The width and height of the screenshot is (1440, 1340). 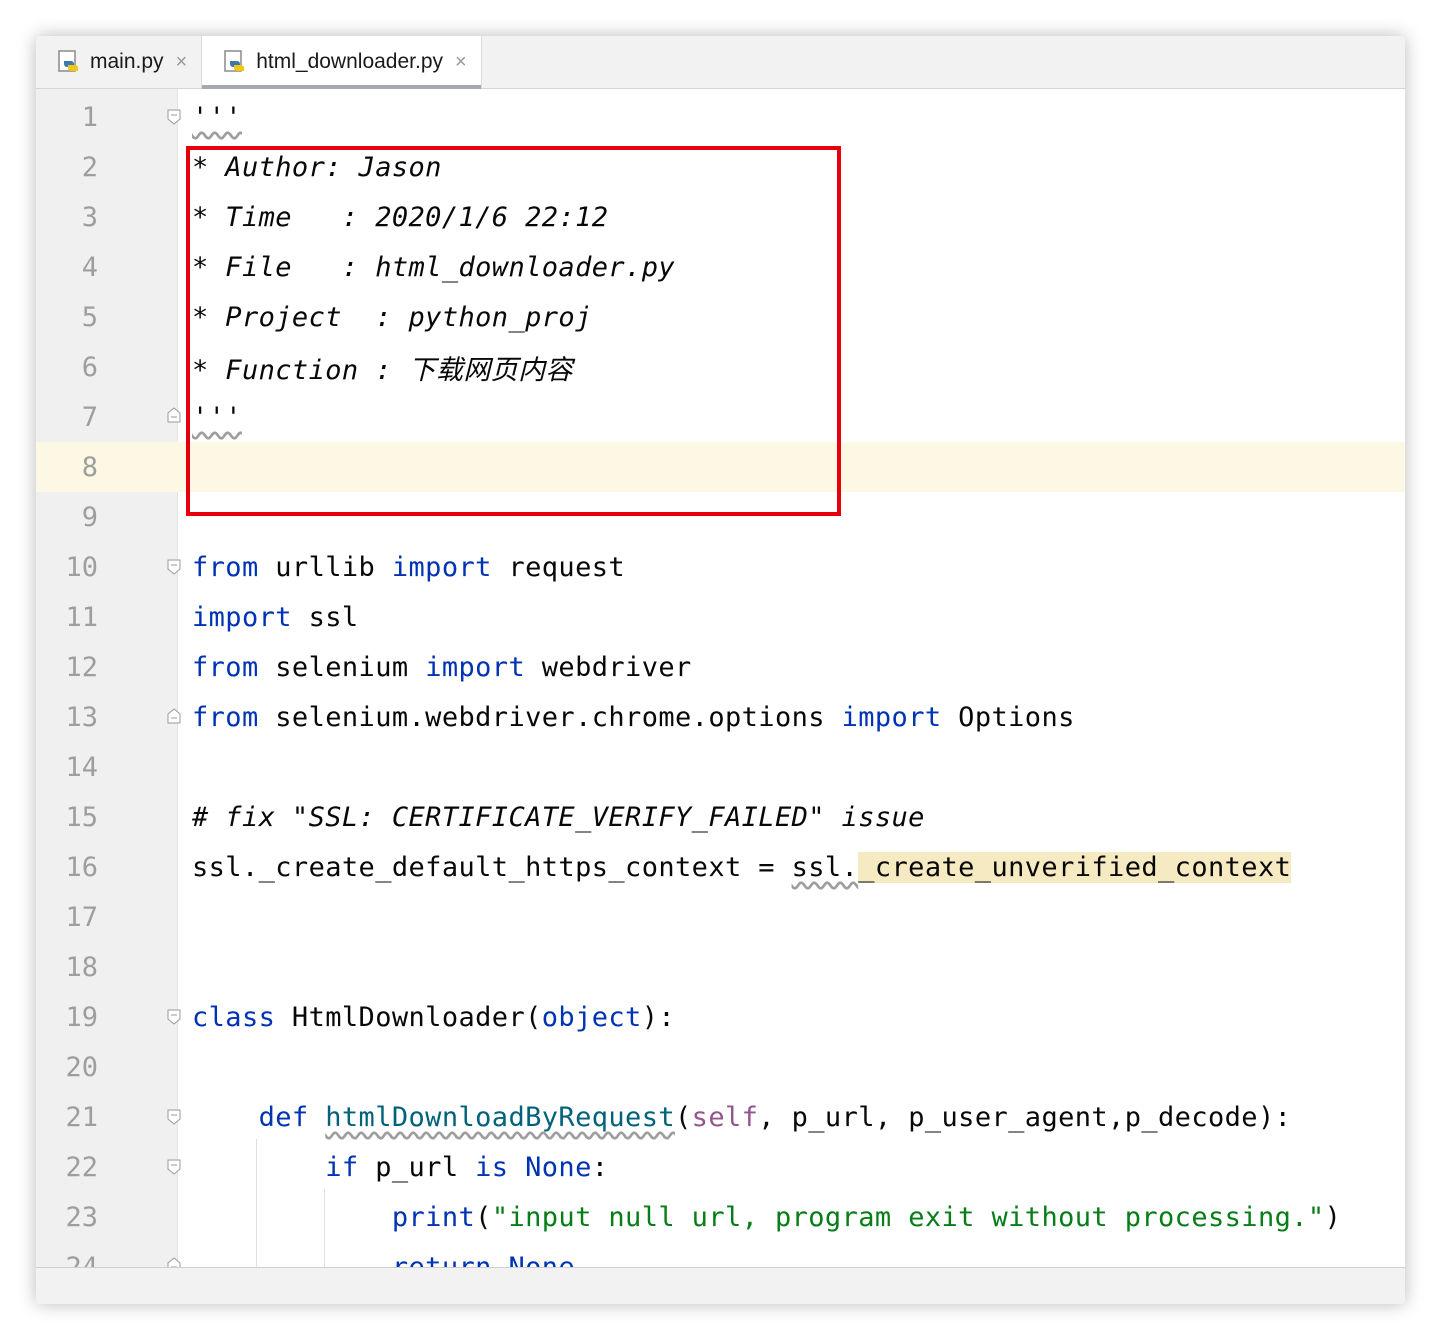 I want to click on tab-label: main.py, so click(x=127, y=61).